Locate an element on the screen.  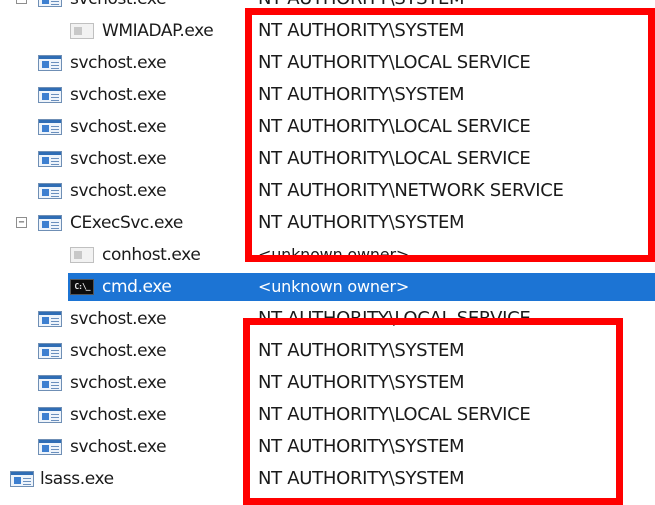
process-row: C:\_ cmd.exe <unknown owner> is located at coordinates (327, 287).